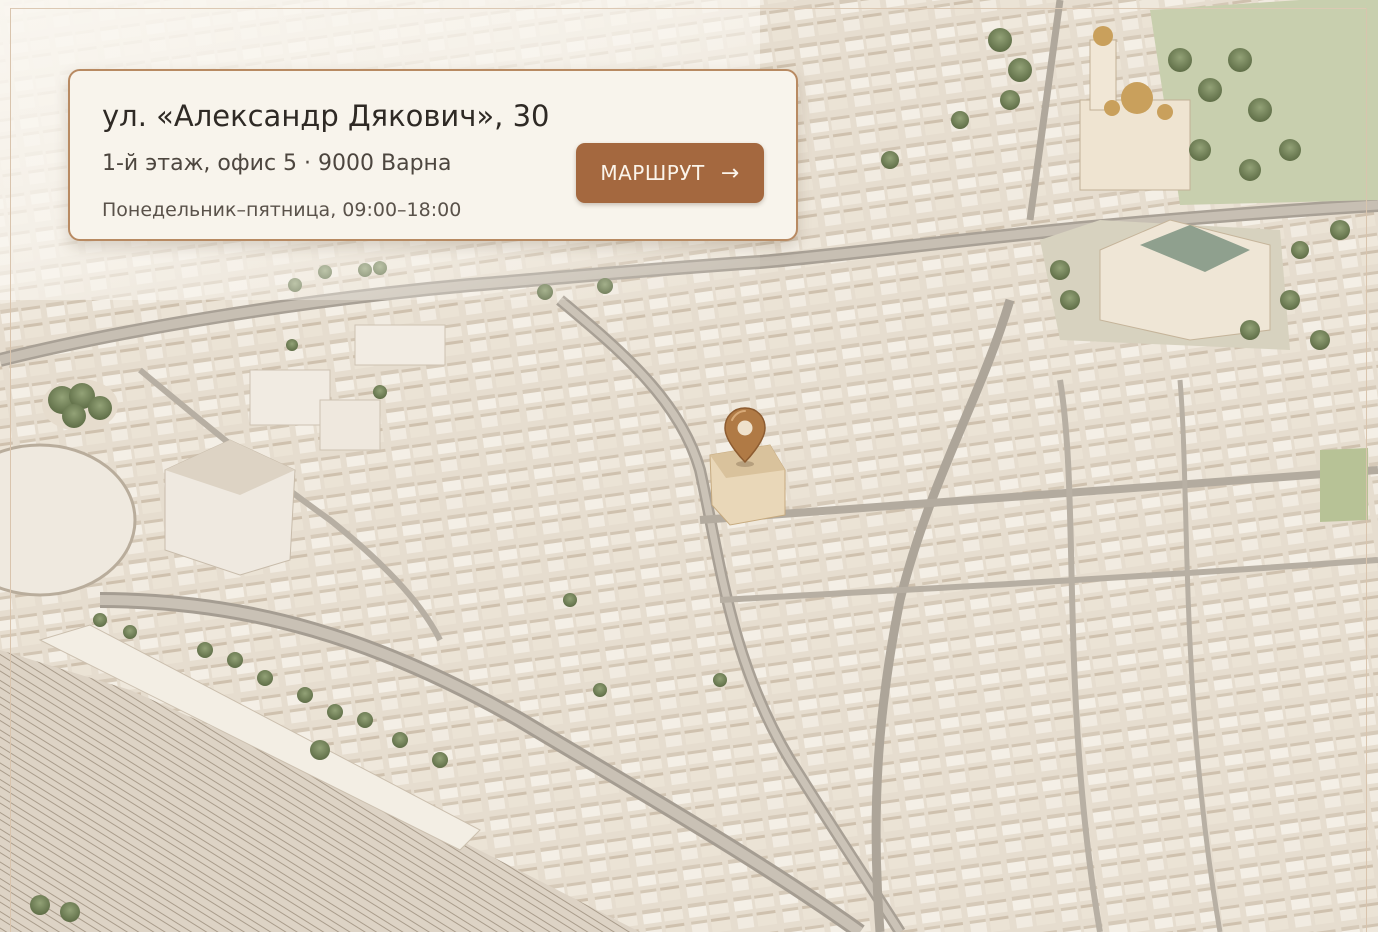 The height and width of the screenshot is (932, 1378). Describe the element at coordinates (730, 173) in the screenshot. I see `arrow-right-icon: →` at that location.